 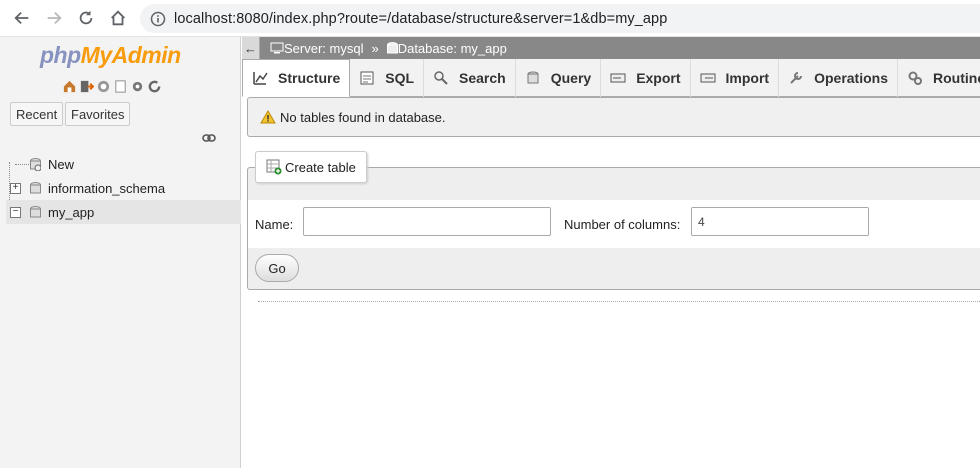 I want to click on go-button: Go, so click(x=277, y=268).